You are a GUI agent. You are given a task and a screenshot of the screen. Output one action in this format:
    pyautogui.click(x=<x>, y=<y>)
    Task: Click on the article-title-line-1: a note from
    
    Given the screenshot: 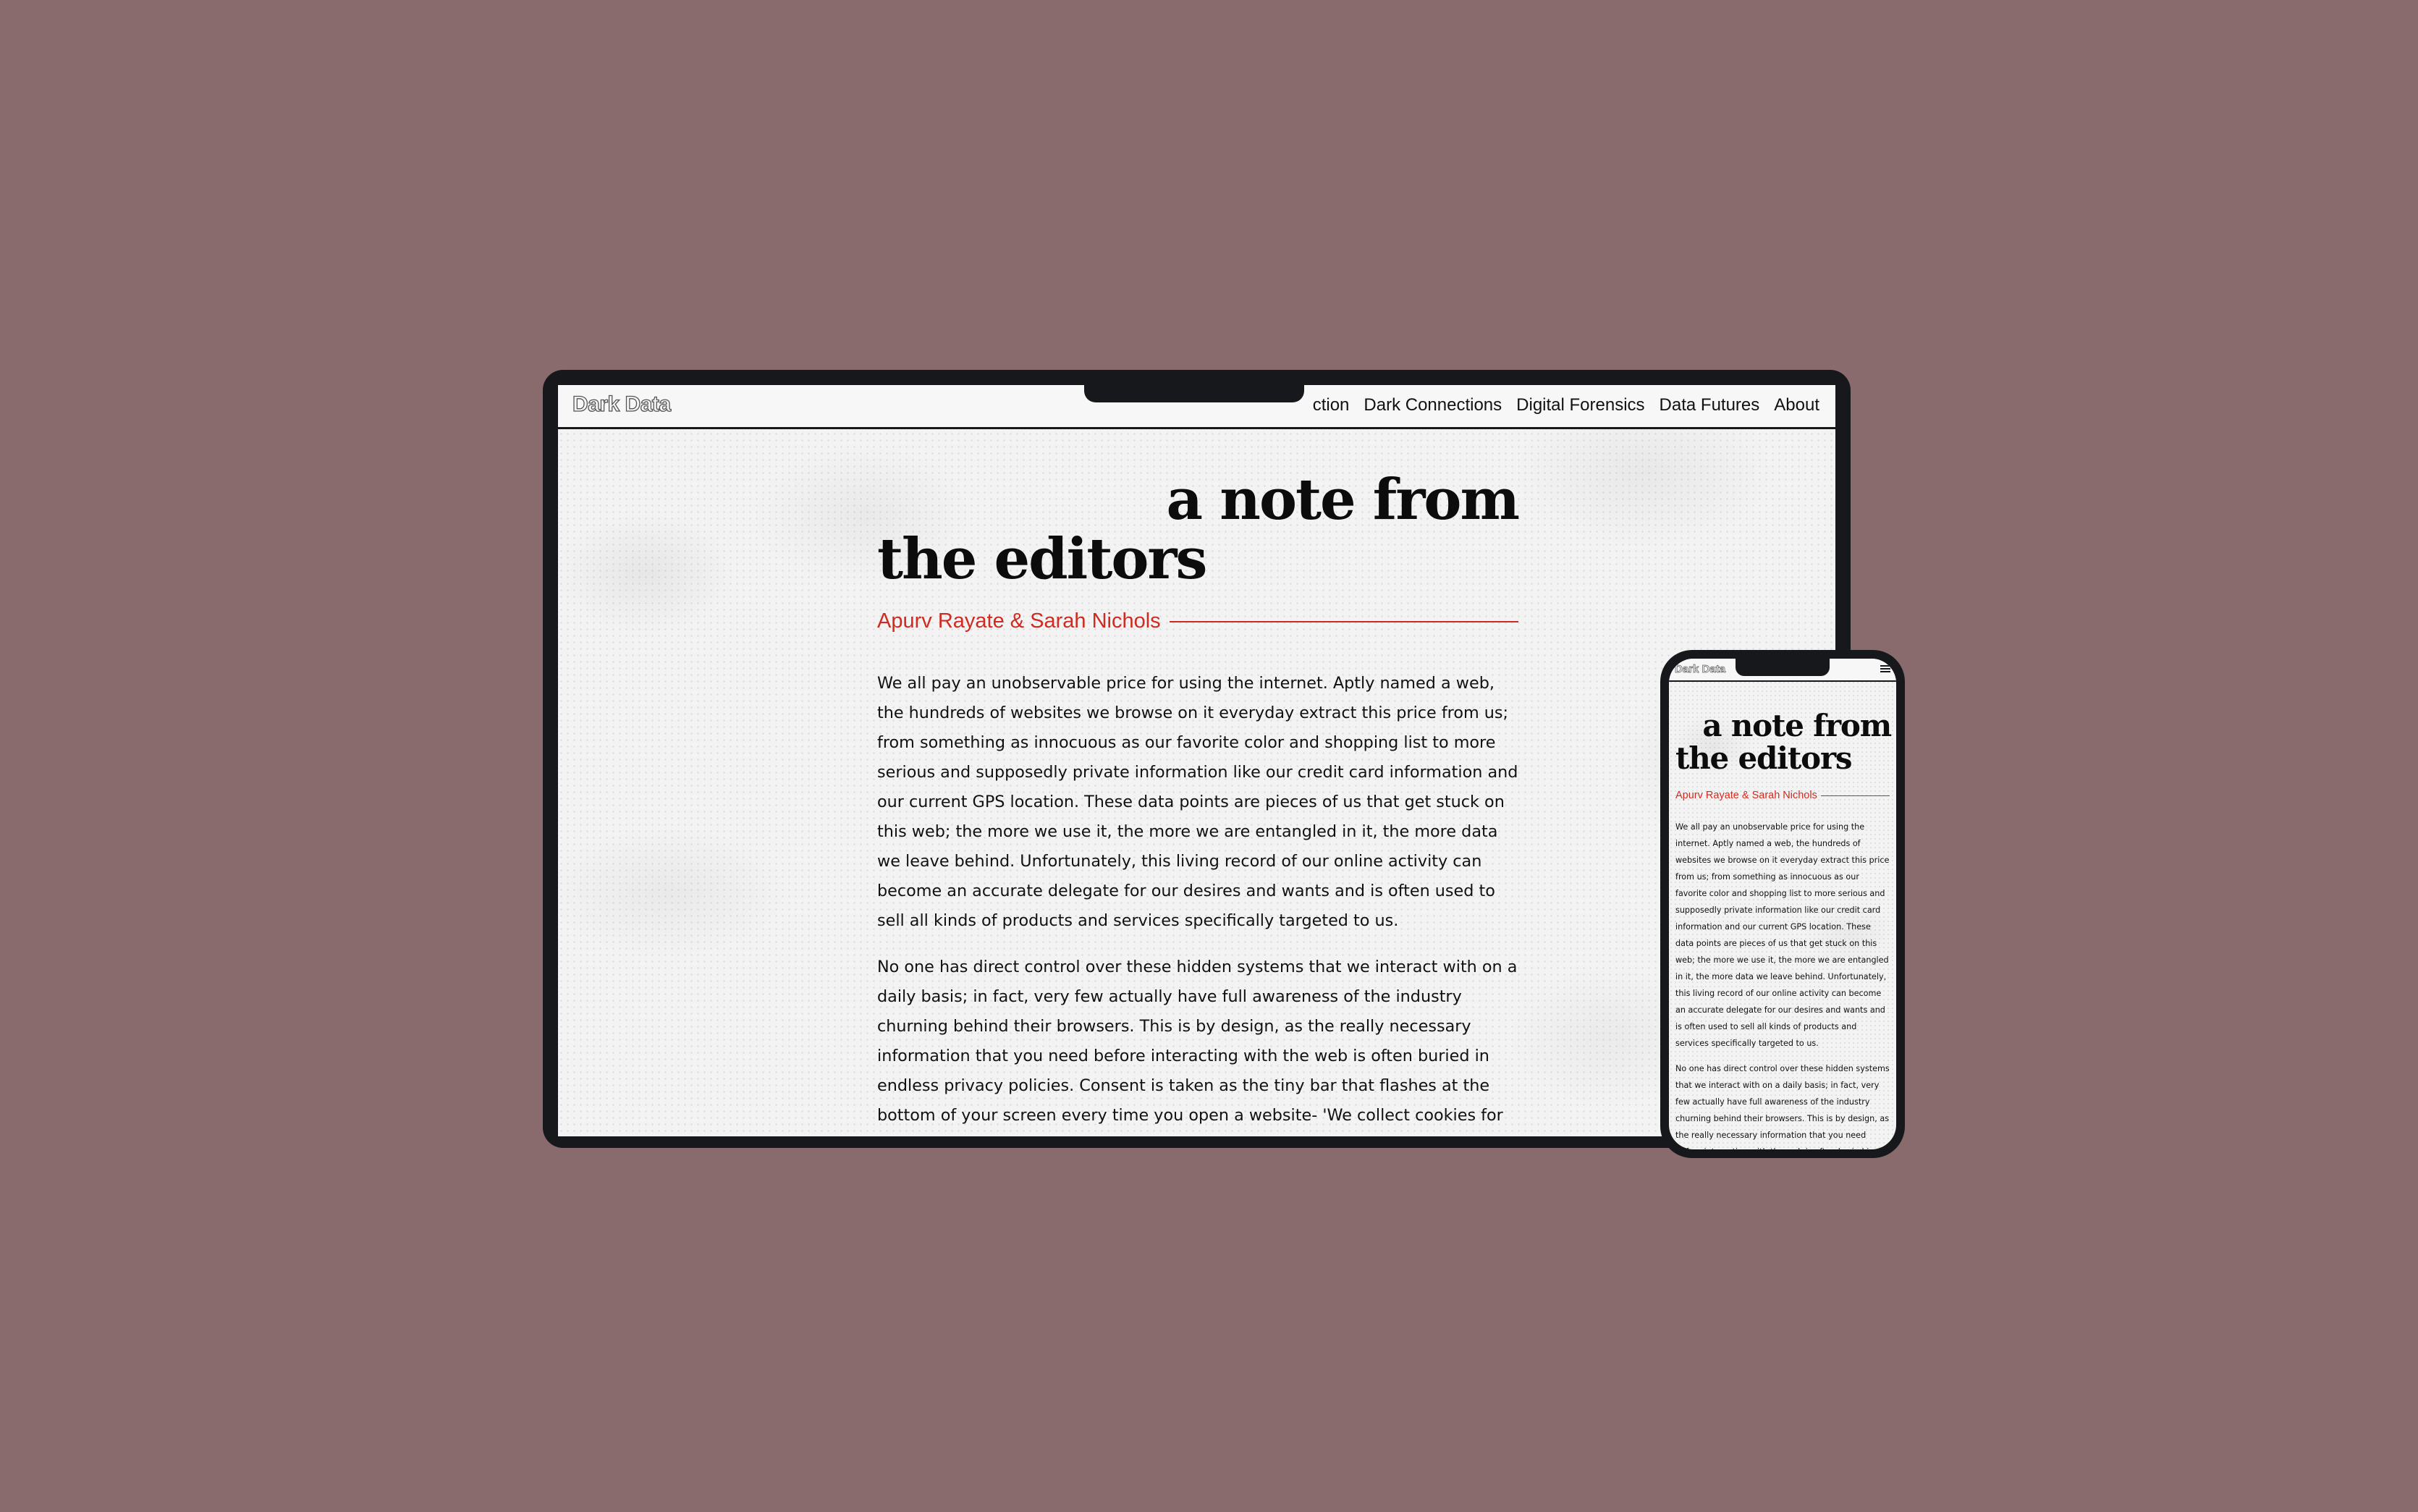 What is the action you would take?
    pyautogui.click(x=1343, y=500)
    